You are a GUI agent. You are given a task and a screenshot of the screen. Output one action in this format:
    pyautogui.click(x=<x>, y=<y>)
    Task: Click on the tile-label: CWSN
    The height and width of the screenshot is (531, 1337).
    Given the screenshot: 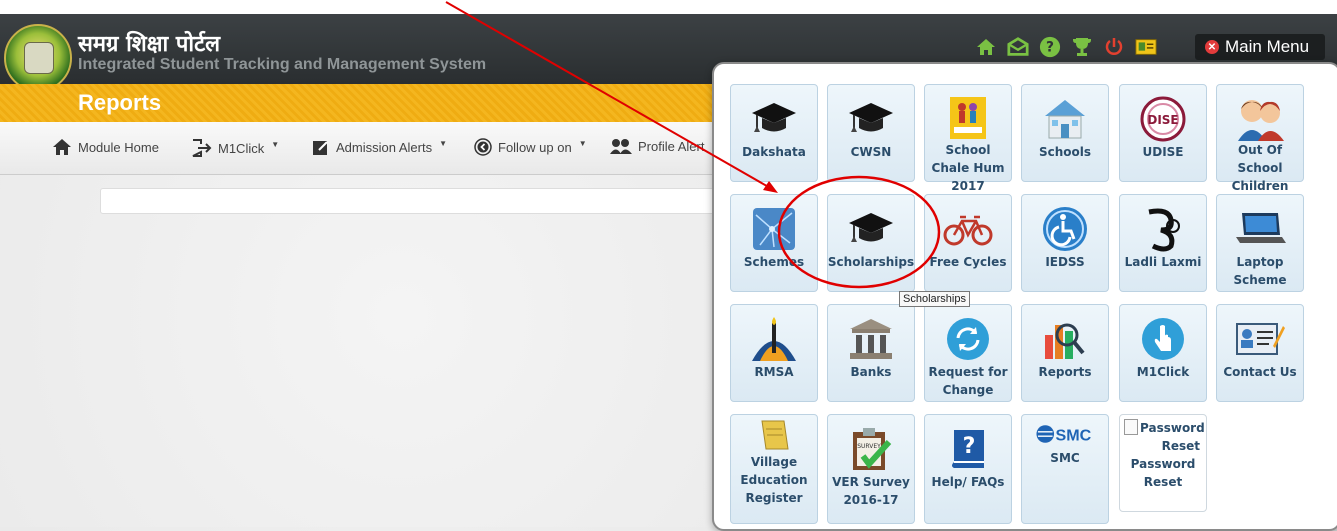 What is the action you would take?
    pyautogui.click(x=871, y=152)
    